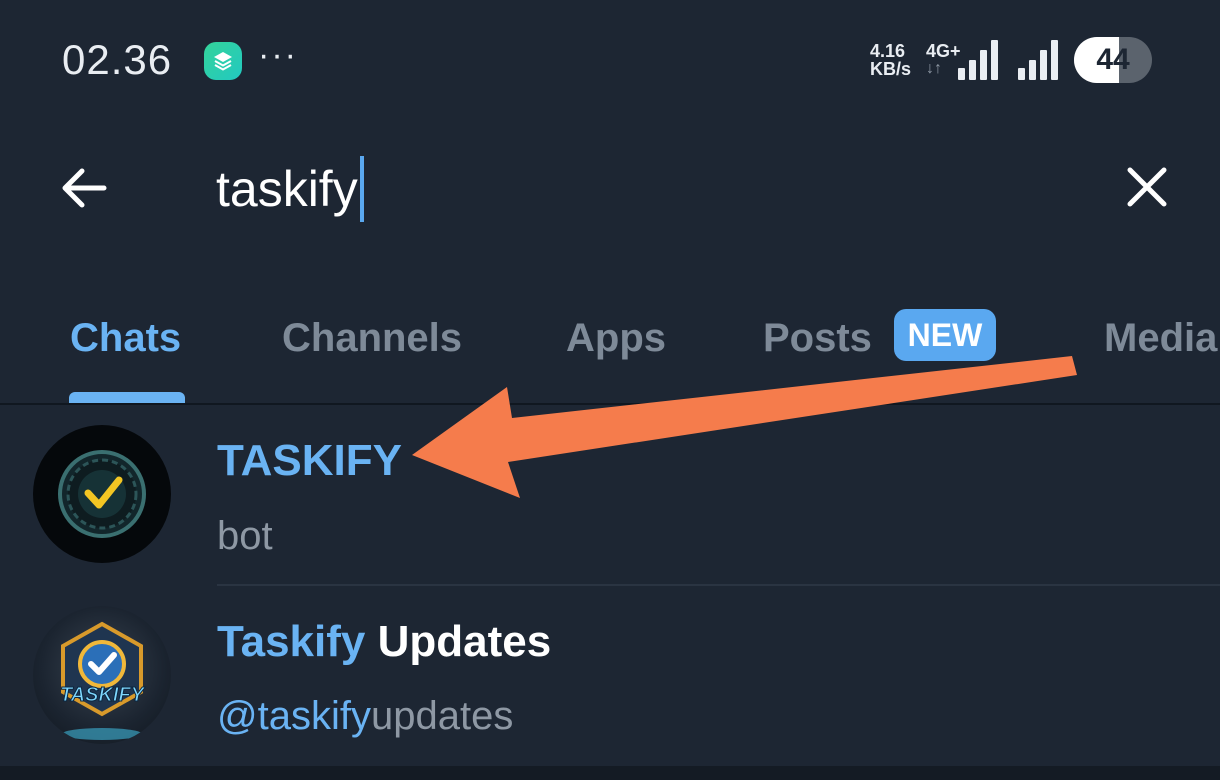 The height and width of the screenshot is (780, 1220). What do you see at coordinates (934, 68) in the screenshot?
I see `data-transfer-icon: ↓↑` at bounding box center [934, 68].